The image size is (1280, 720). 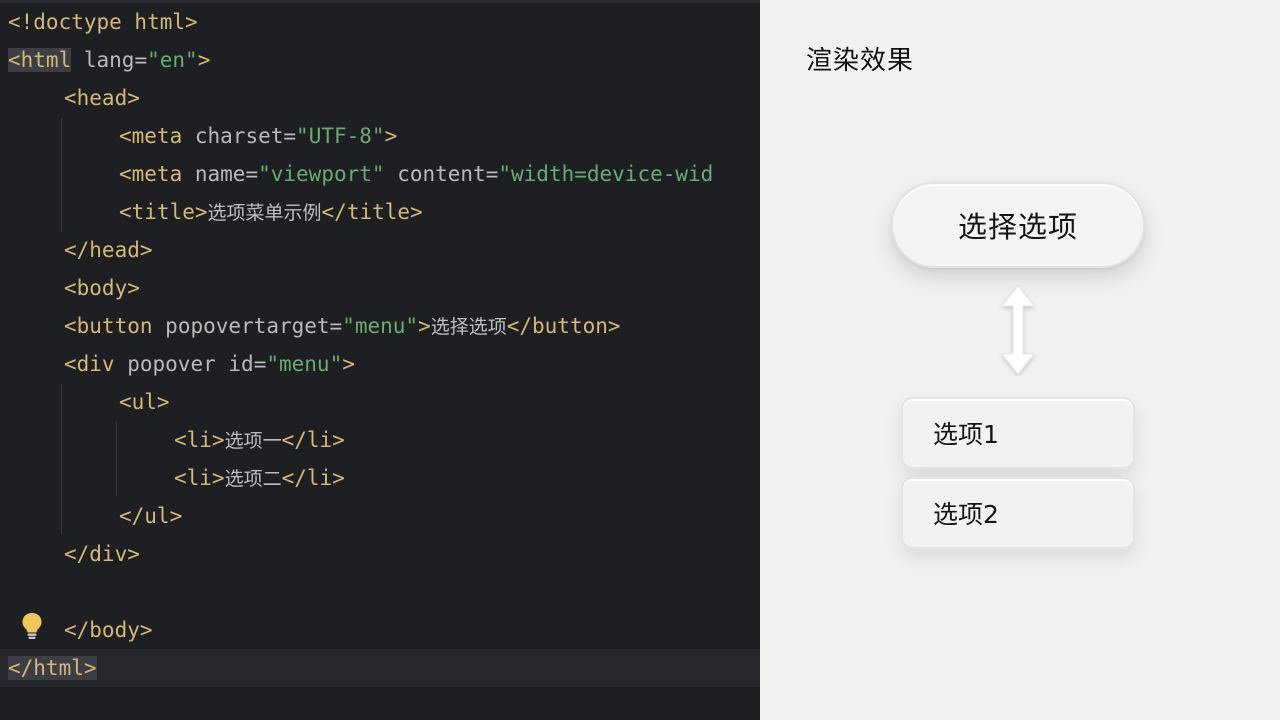 What do you see at coordinates (264, 213) in the screenshot?
I see `title-text: 选项菜单示例` at bounding box center [264, 213].